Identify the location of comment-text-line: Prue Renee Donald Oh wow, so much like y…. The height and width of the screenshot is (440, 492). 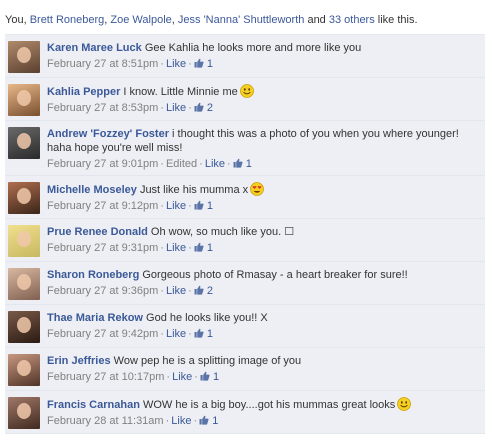
(263, 232).